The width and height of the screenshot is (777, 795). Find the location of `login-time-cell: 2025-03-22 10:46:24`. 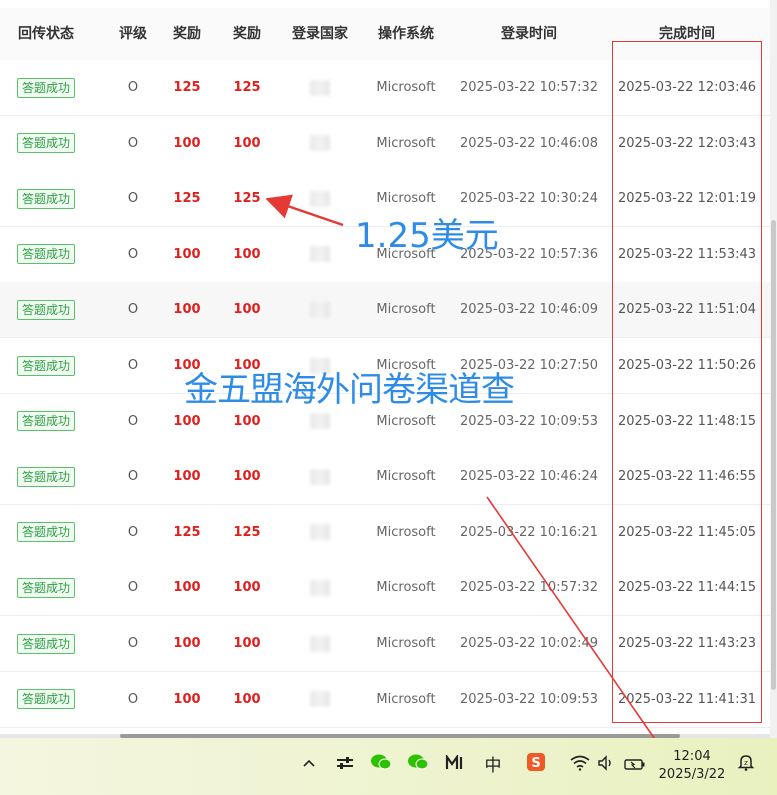

login-time-cell: 2025-03-22 10:46:24 is located at coordinates (529, 477).